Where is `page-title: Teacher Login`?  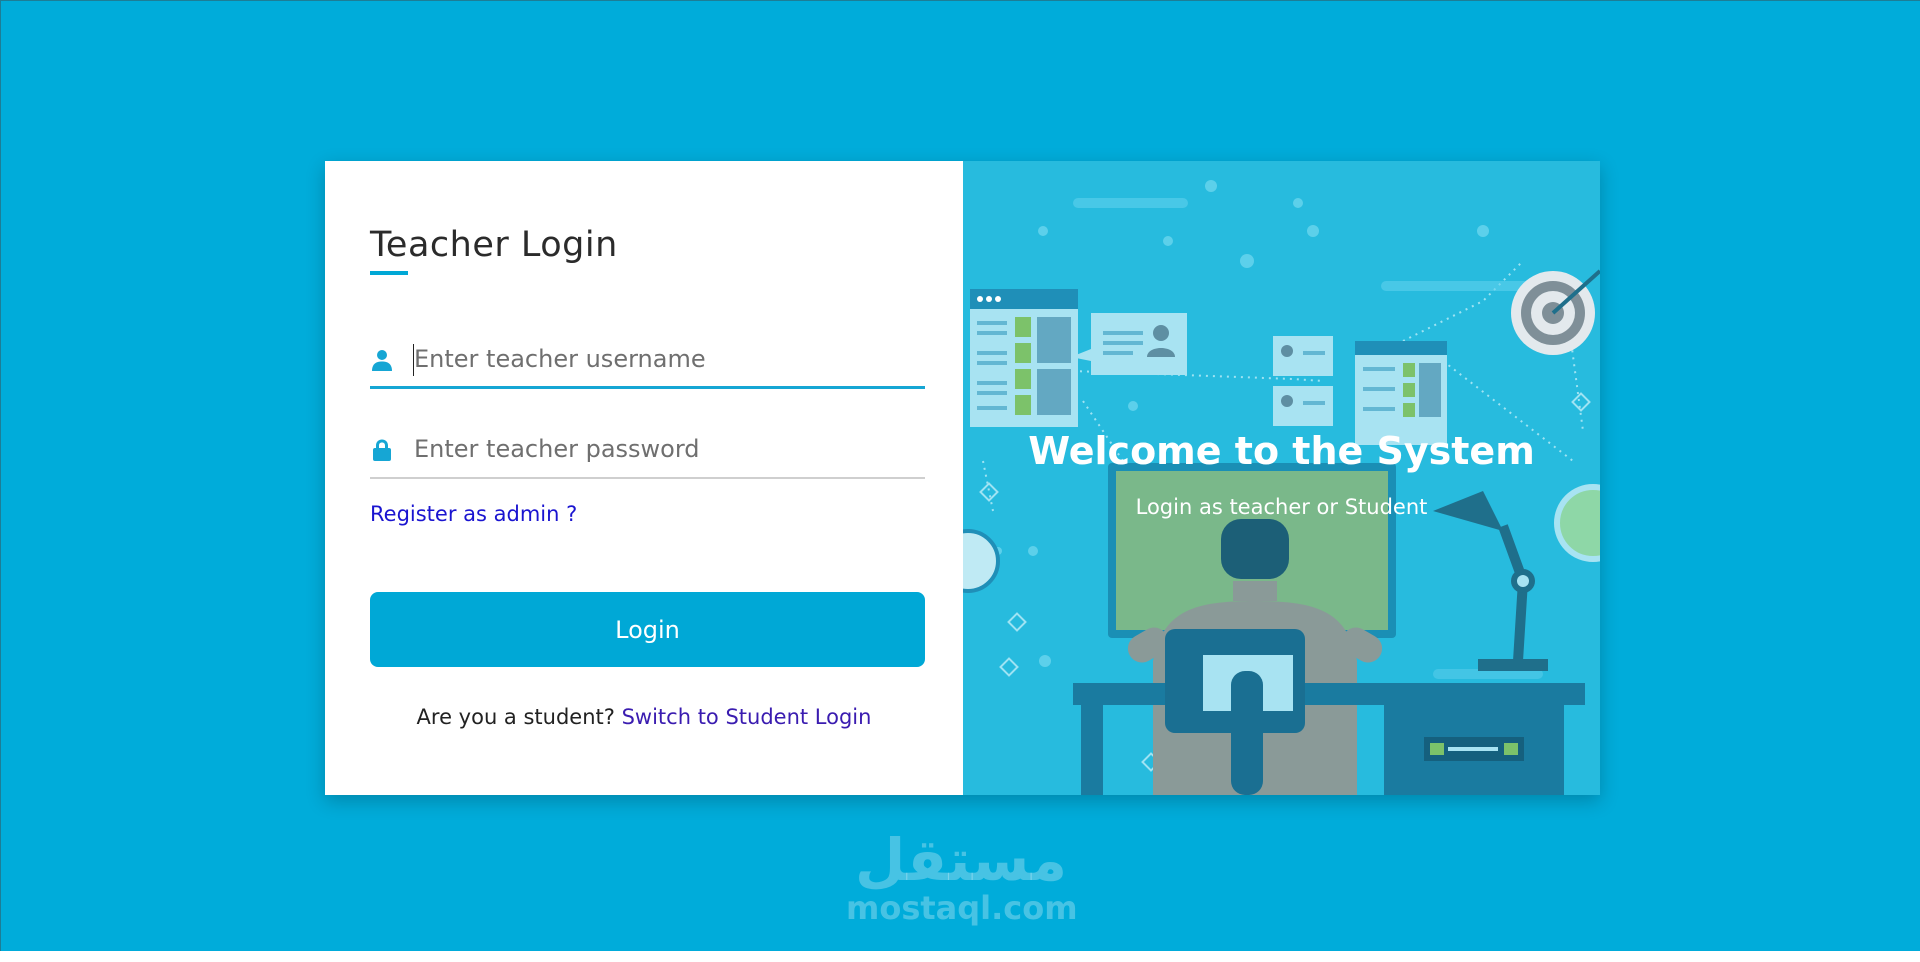 page-title: Teacher Login is located at coordinates (494, 245).